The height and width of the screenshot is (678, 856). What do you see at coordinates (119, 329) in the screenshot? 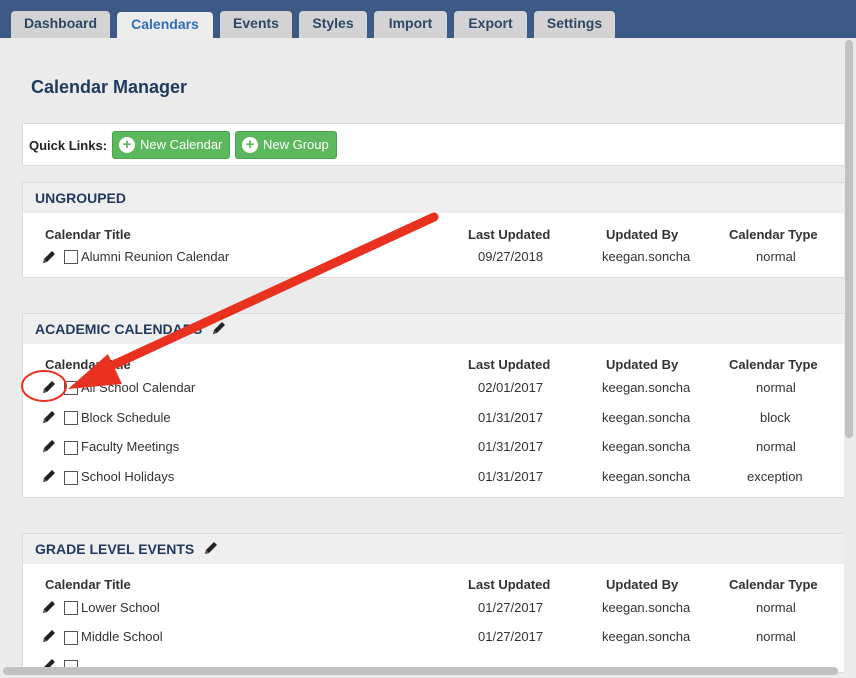
I see `group-name: ACADEMIC CALENDARS` at bounding box center [119, 329].